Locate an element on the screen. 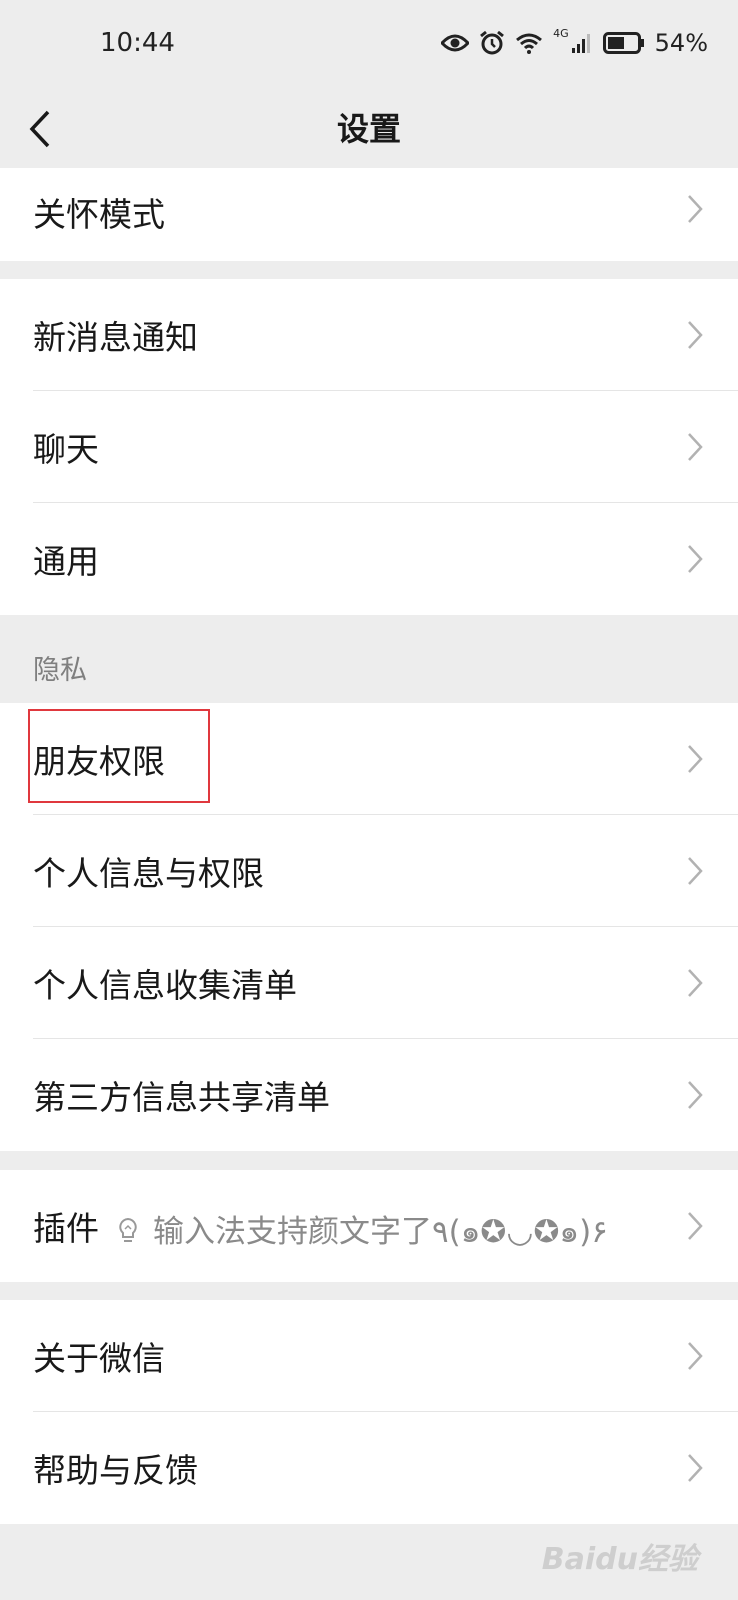  page-title: 设置 is located at coordinates (368, 129).